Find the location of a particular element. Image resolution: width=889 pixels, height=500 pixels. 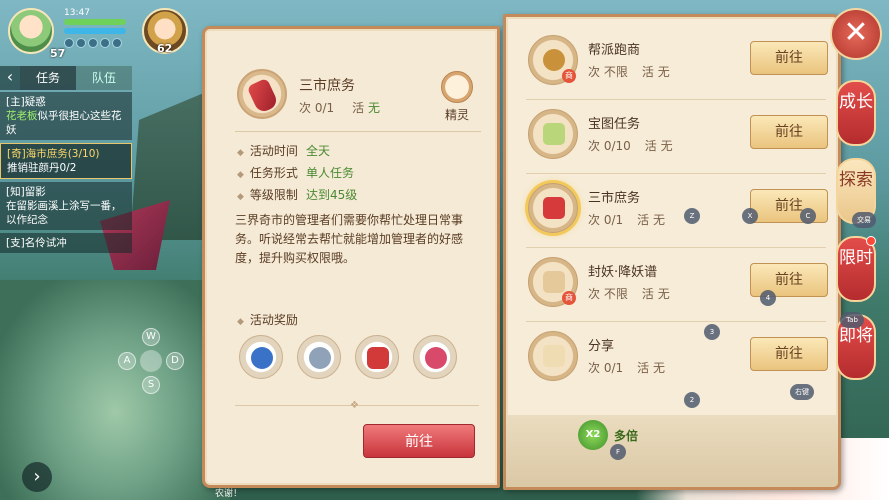

clock: 13:47 is located at coordinates (77, 13).